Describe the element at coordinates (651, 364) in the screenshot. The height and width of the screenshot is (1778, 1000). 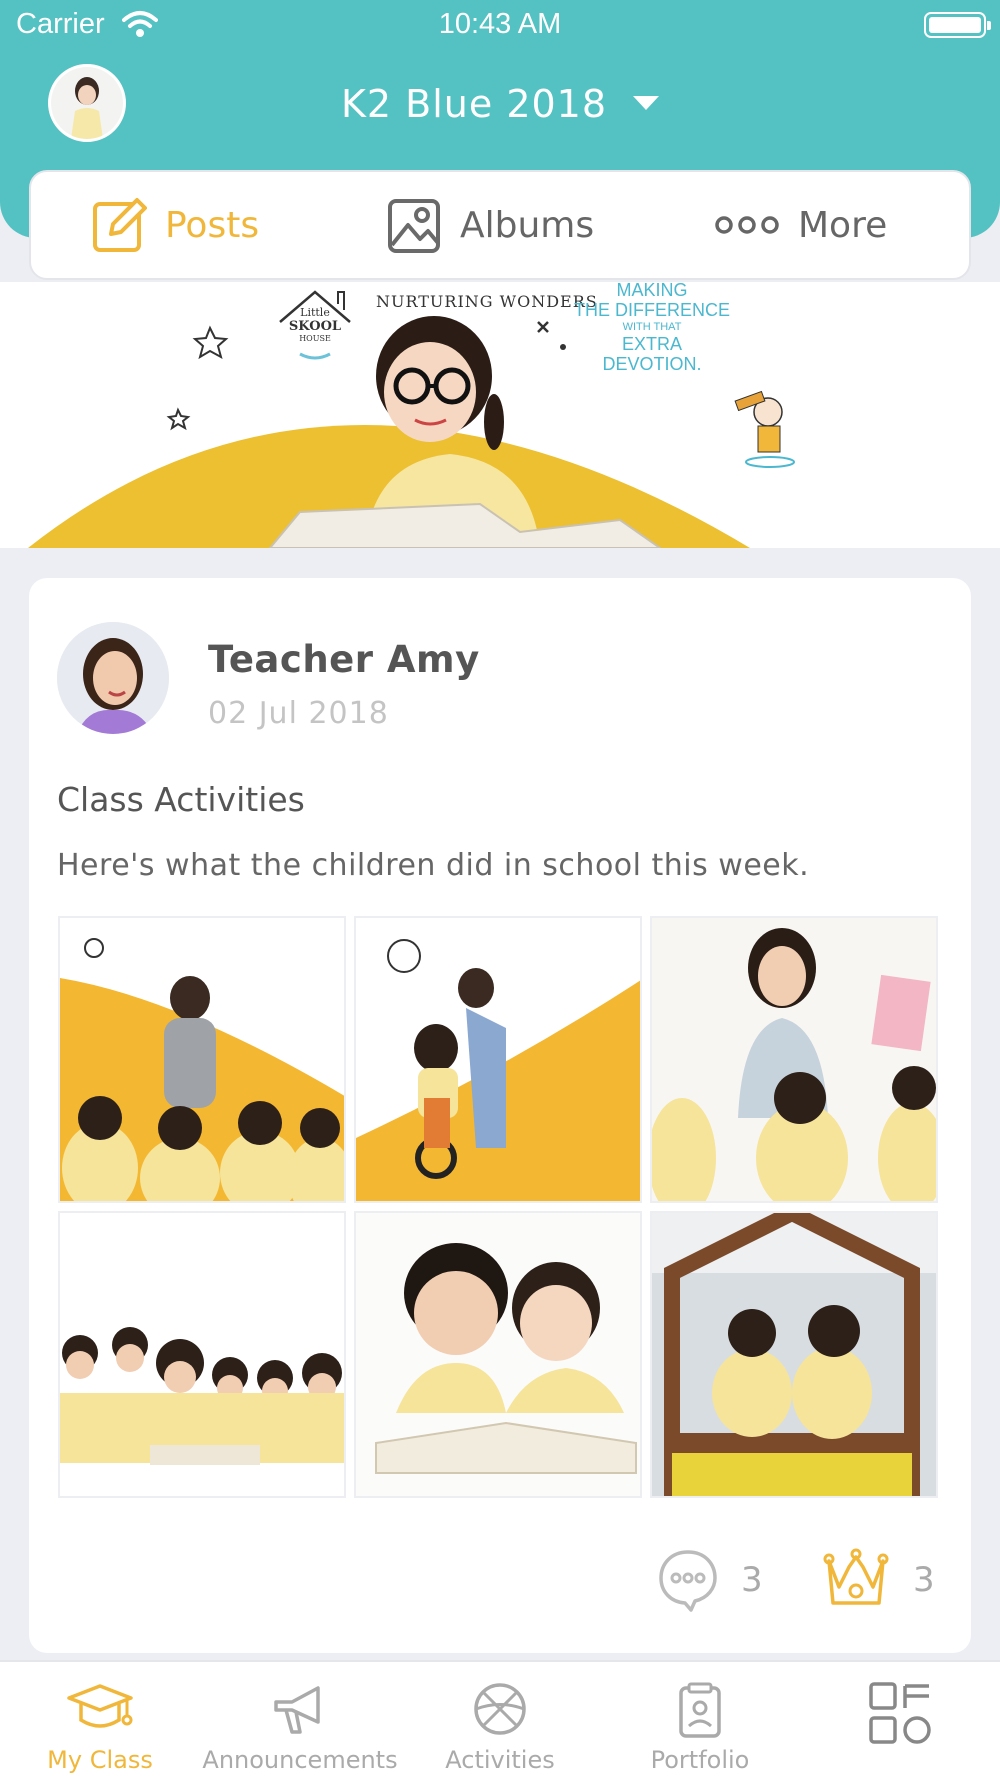
I see `slogan-line-5: DEVOTION.` at that location.